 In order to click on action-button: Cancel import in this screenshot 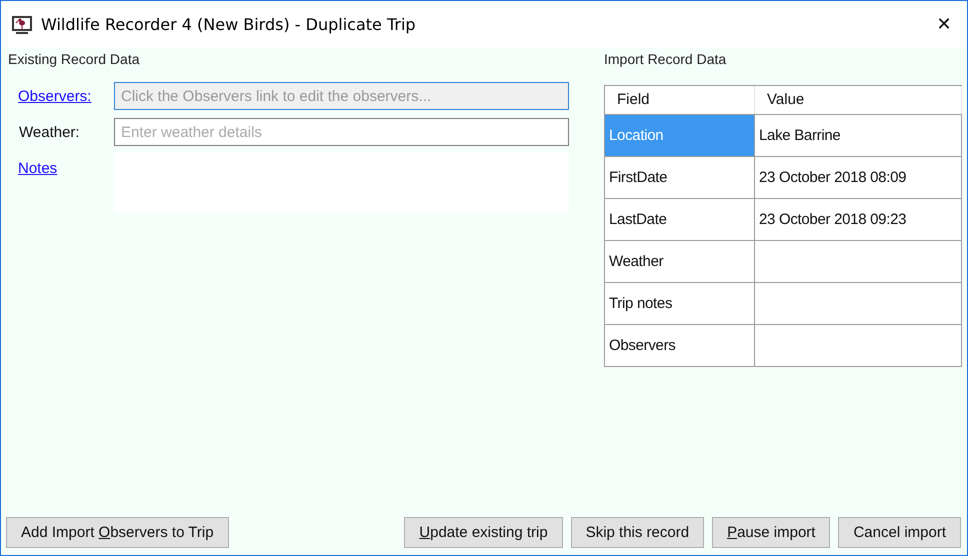, I will do `click(899, 532)`.